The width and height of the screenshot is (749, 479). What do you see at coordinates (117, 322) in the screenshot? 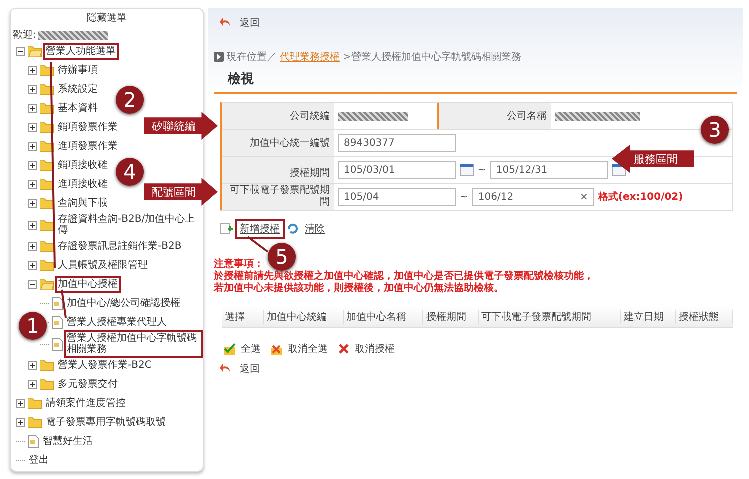
I see `menu-item: 營業人授權專業代理人` at bounding box center [117, 322].